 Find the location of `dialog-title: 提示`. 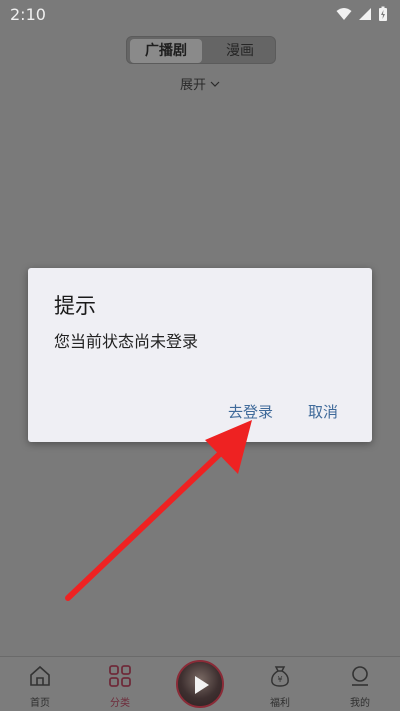

dialog-title: 提示 is located at coordinates (75, 306).